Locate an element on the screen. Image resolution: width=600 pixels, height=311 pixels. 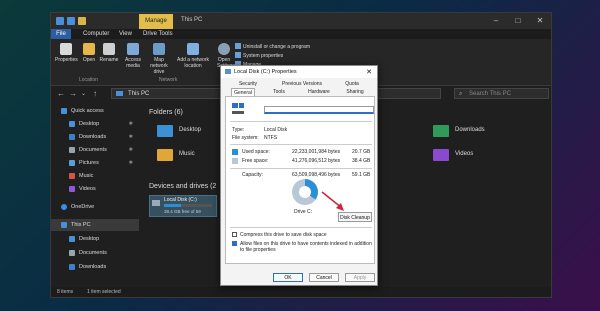
new-folder-icon is located at coordinates (82, 21).